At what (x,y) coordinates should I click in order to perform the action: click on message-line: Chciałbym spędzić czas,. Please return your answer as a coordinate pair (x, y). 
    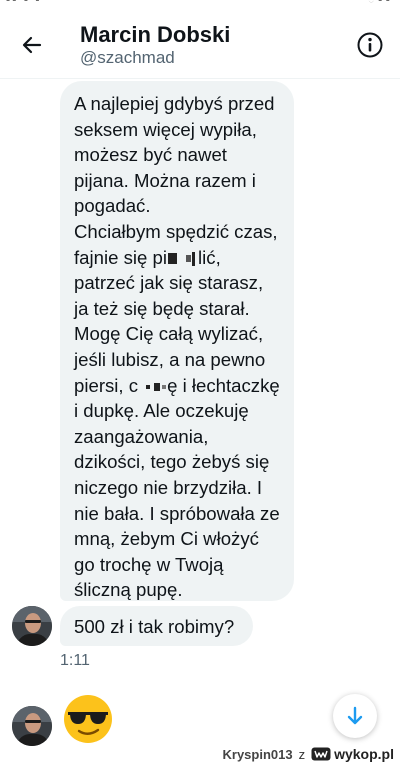
    Looking at the image, I should click on (176, 231).